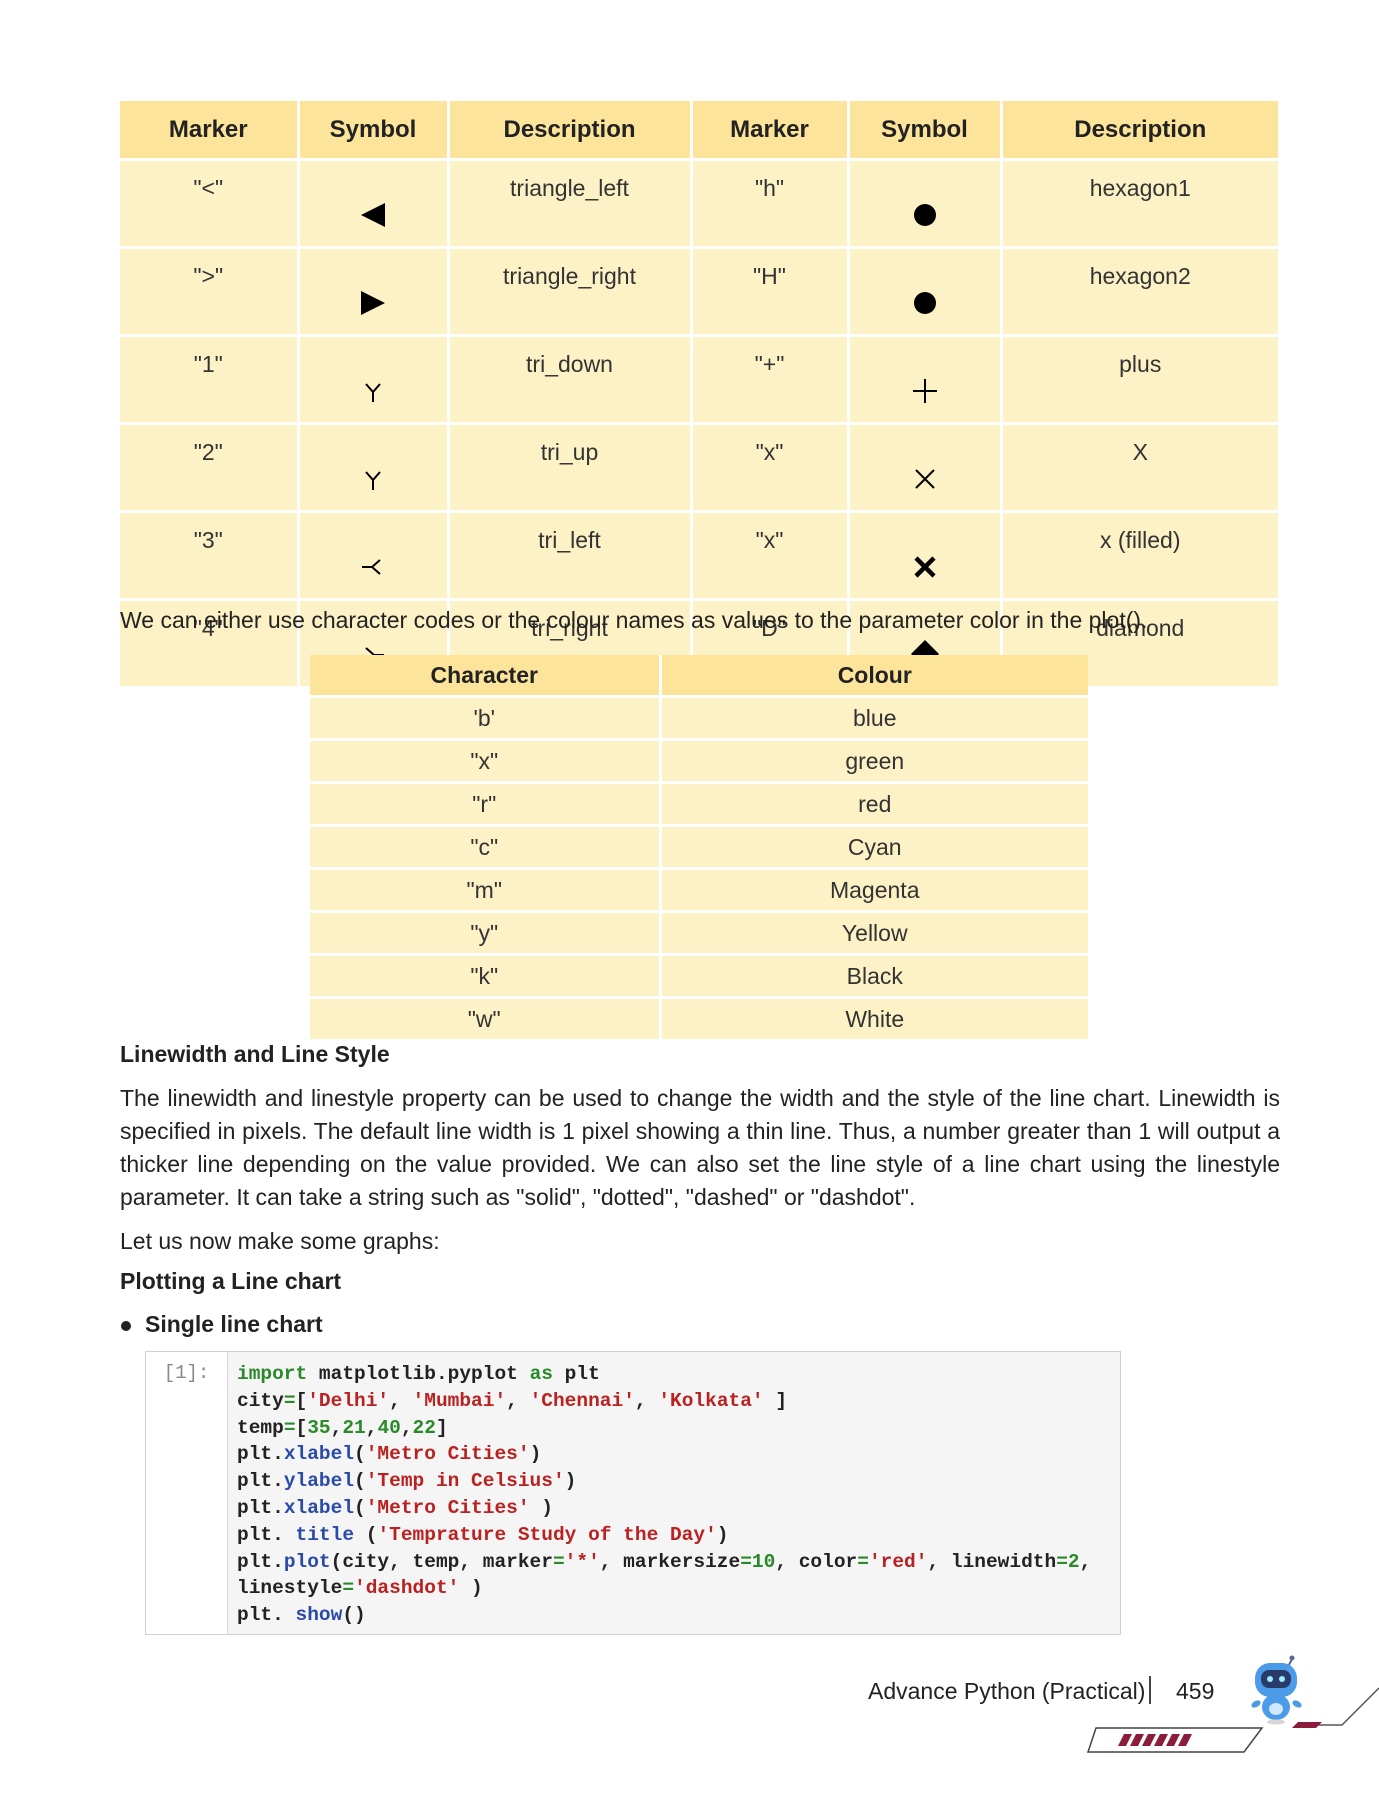 This screenshot has height=1800, width=1379. Describe the element at coordinates (1276, 1690) in the screenshot. I see `robot-mascot-icon` at that location.